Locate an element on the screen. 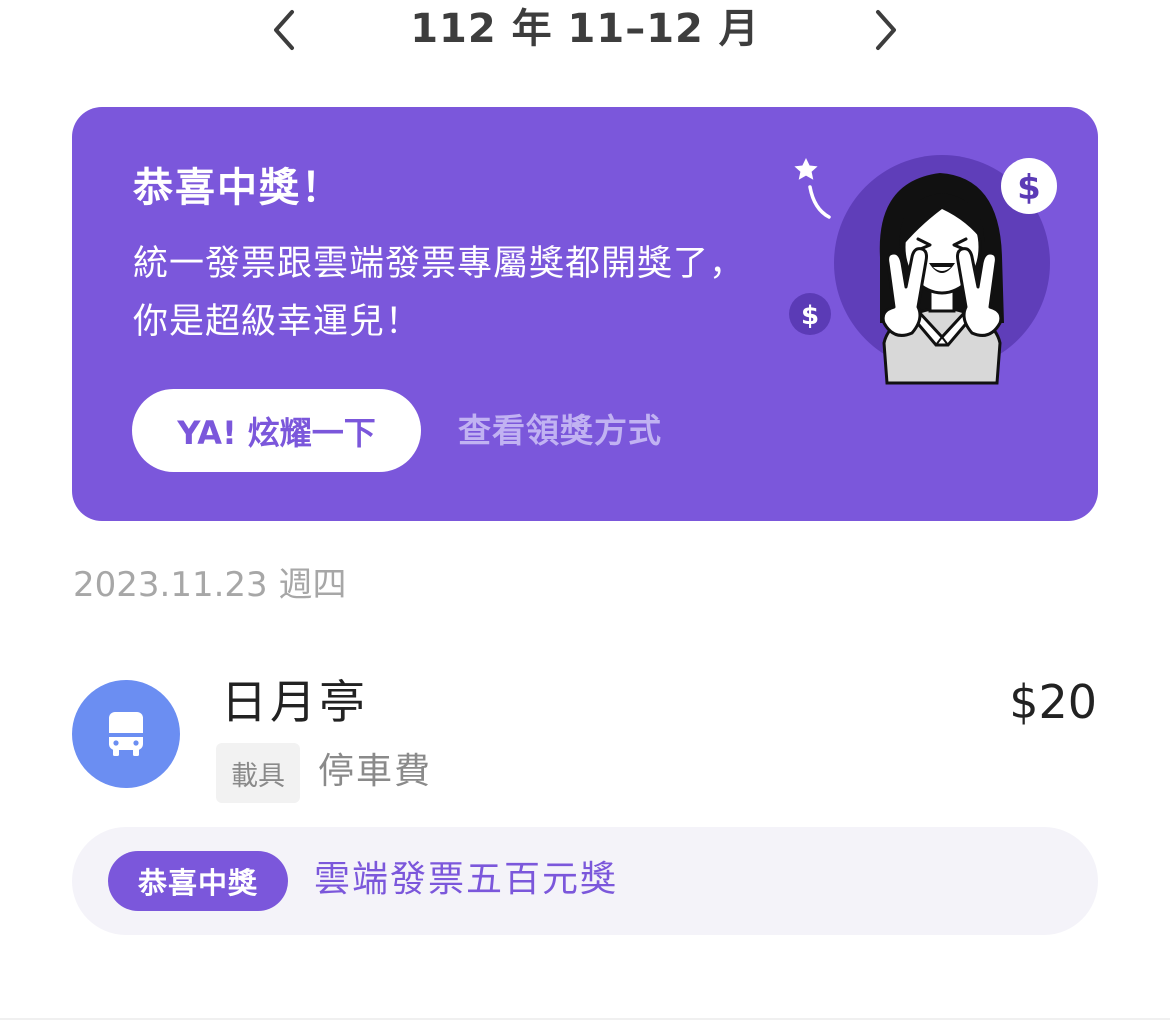 Image resolution: width=1170 pixels, height=1020 pixels. prize-text: 雲端發票五百元獎 is located at coordinates (466, 879).